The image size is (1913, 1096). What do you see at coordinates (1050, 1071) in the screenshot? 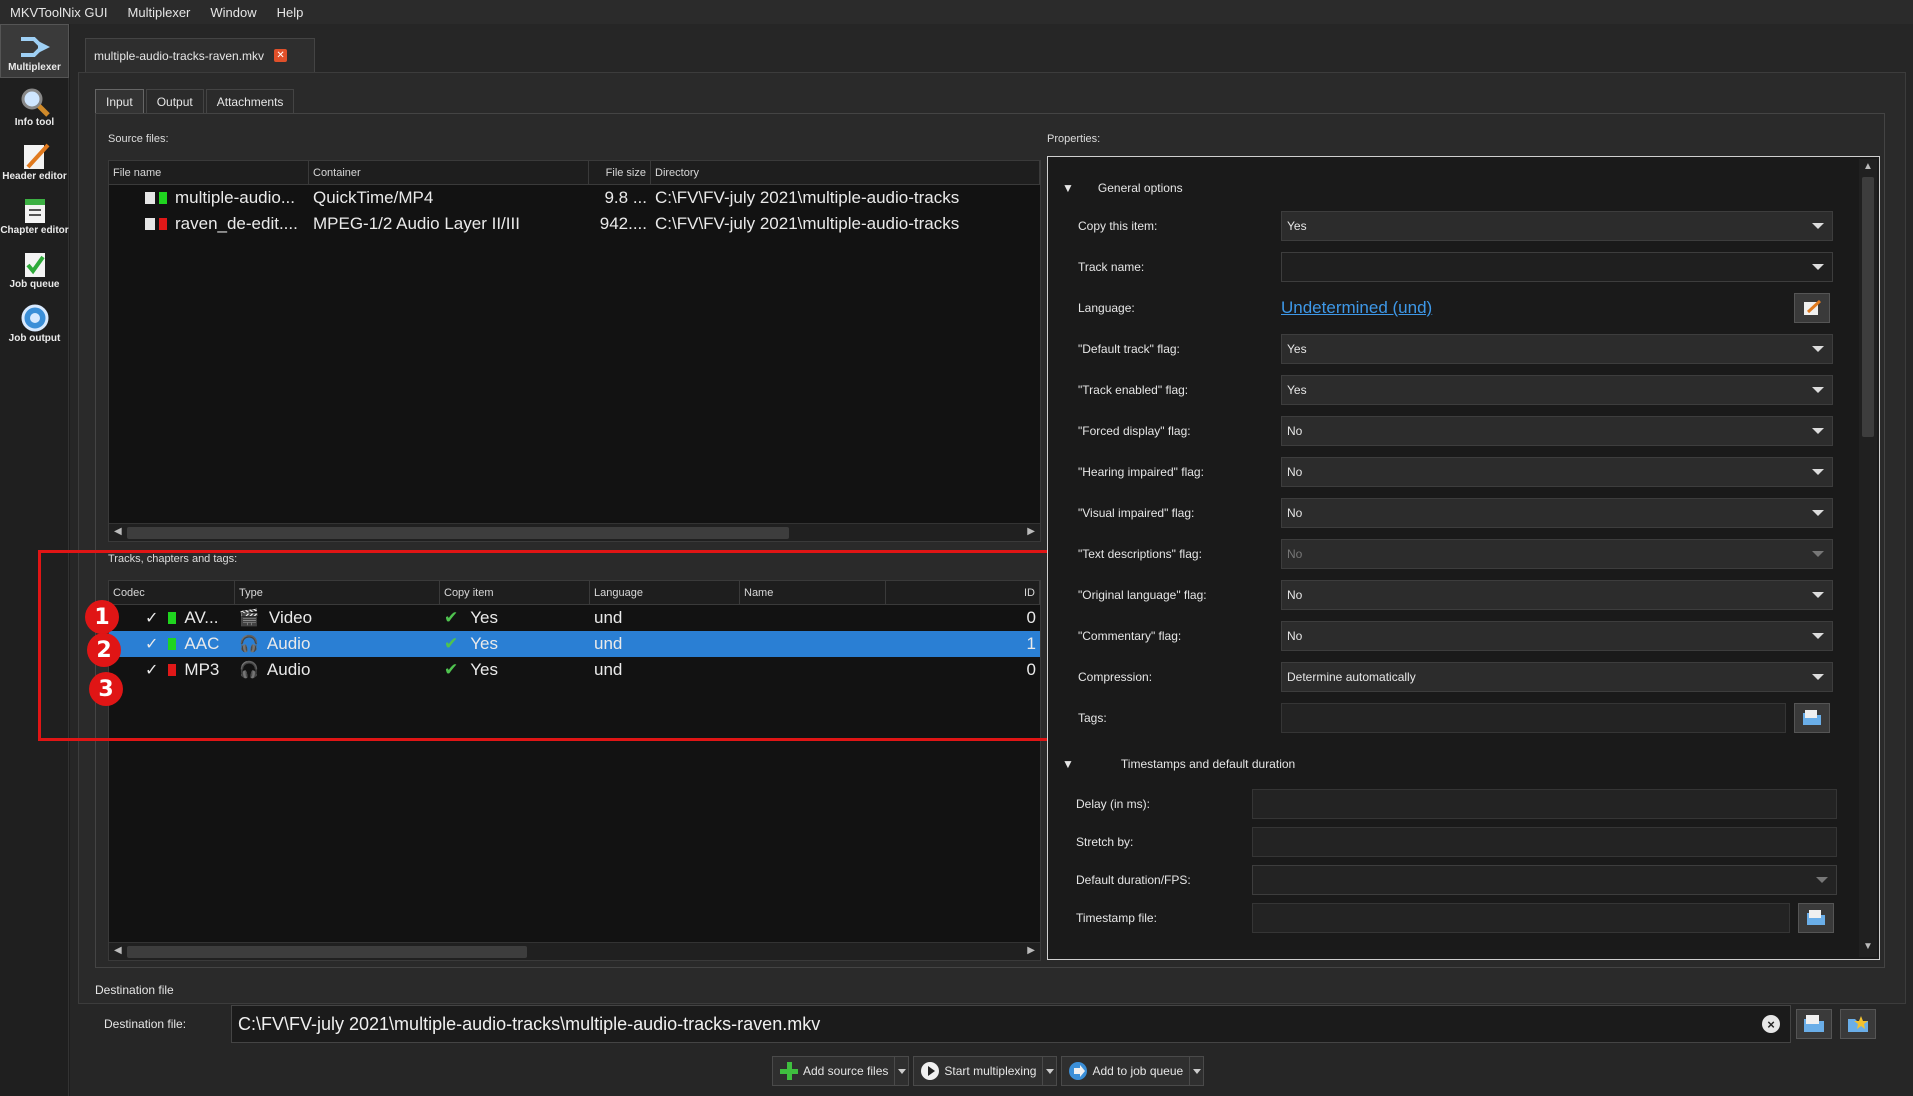
I see `start-dropdown-button` at bounding box center [1050, 1071].